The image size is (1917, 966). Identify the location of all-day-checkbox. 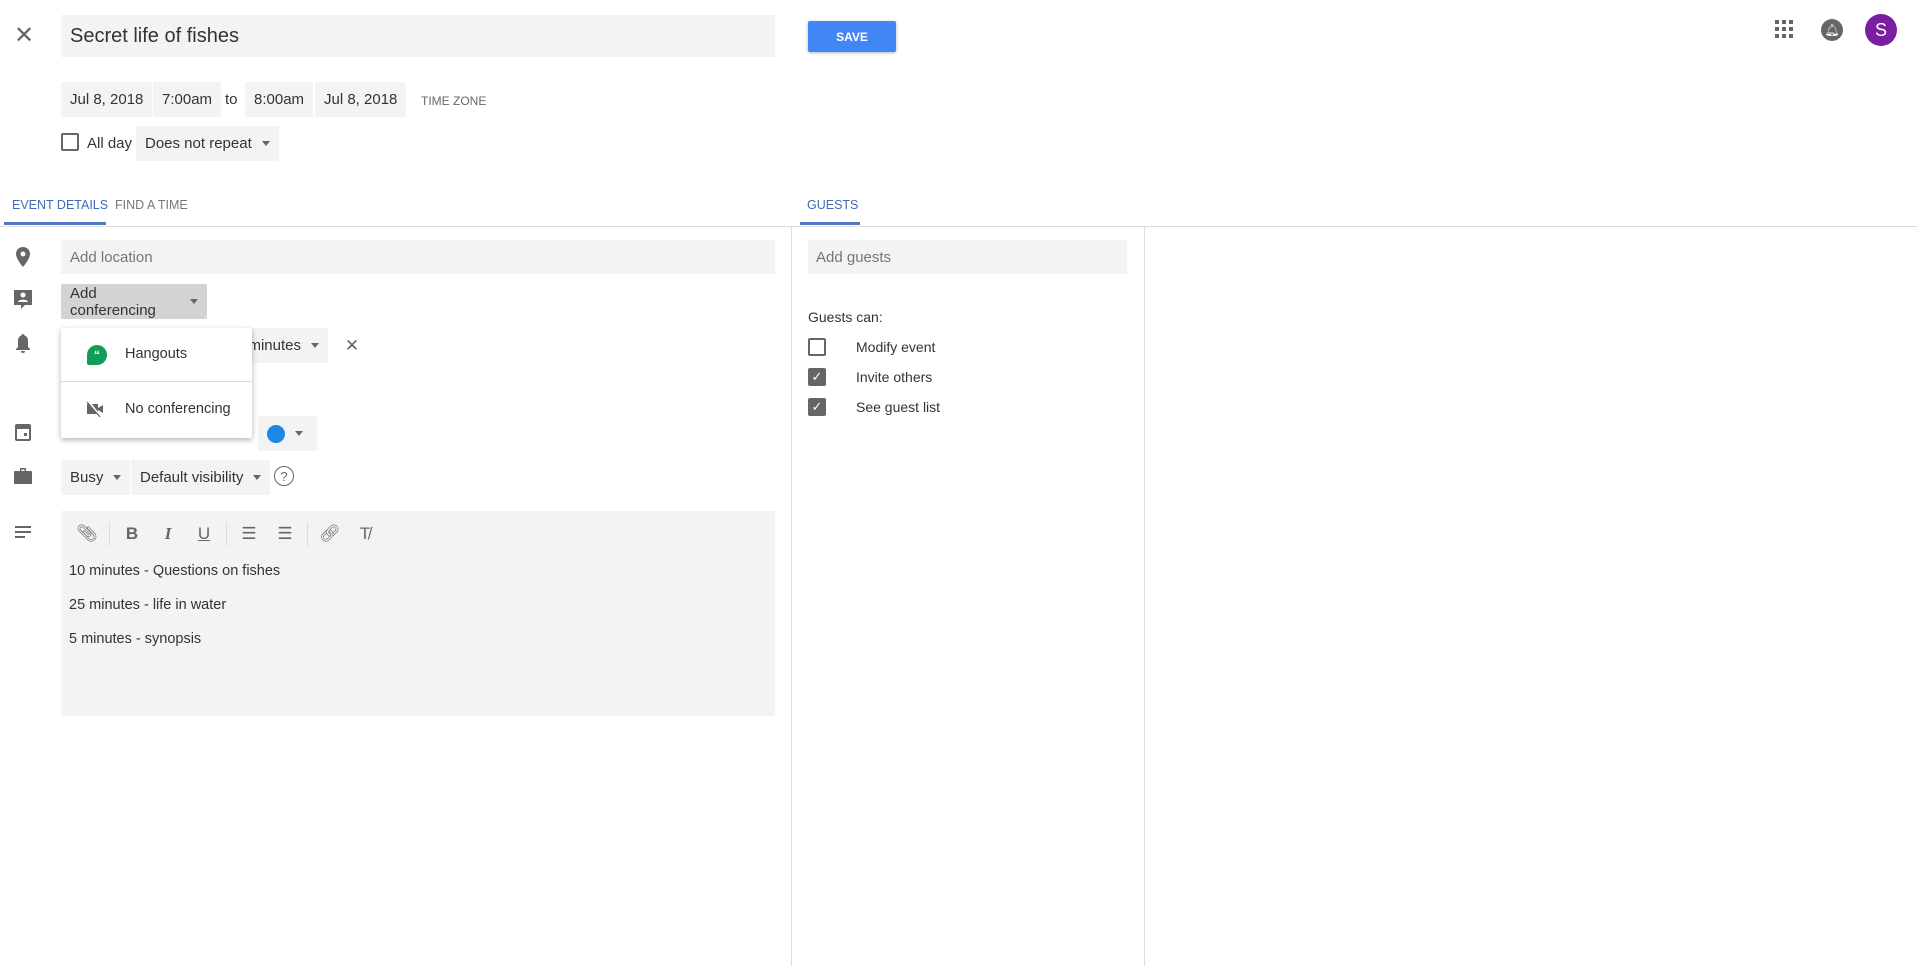
(70, 142).